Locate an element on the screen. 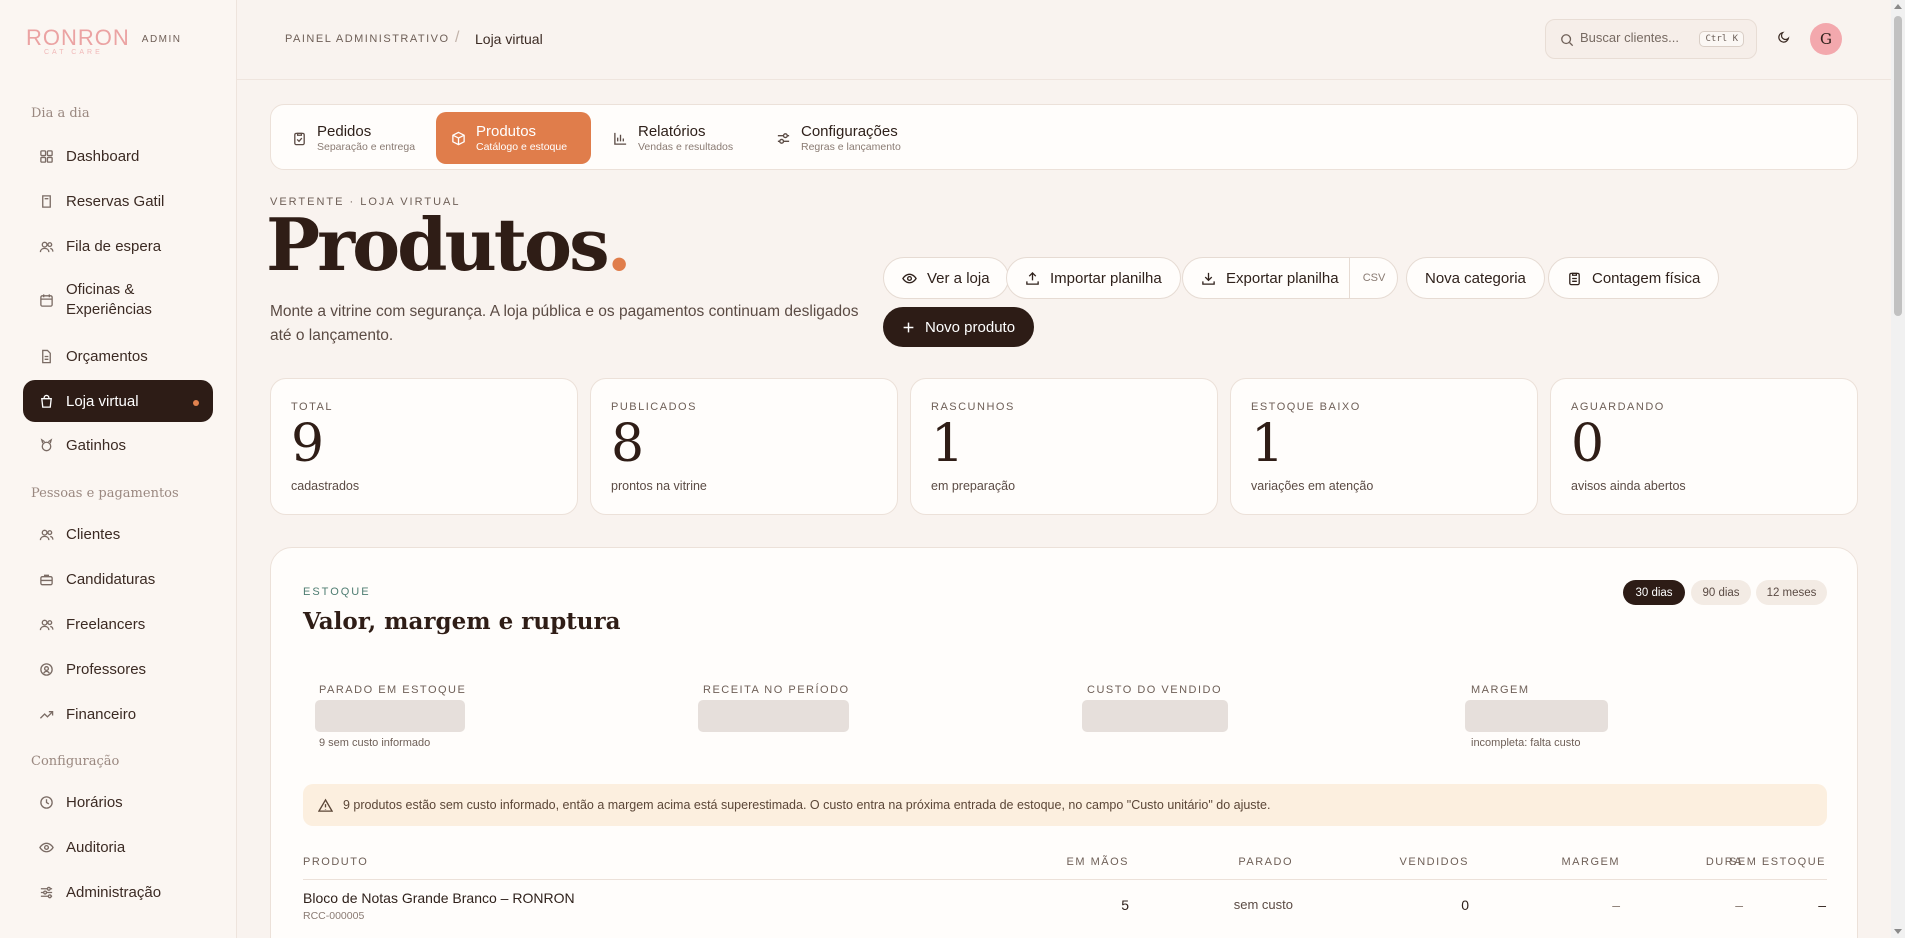 The image size is (1905, 938). sidebar-item-gatinhos: Gatinhos is located at coordinates (118, 445).